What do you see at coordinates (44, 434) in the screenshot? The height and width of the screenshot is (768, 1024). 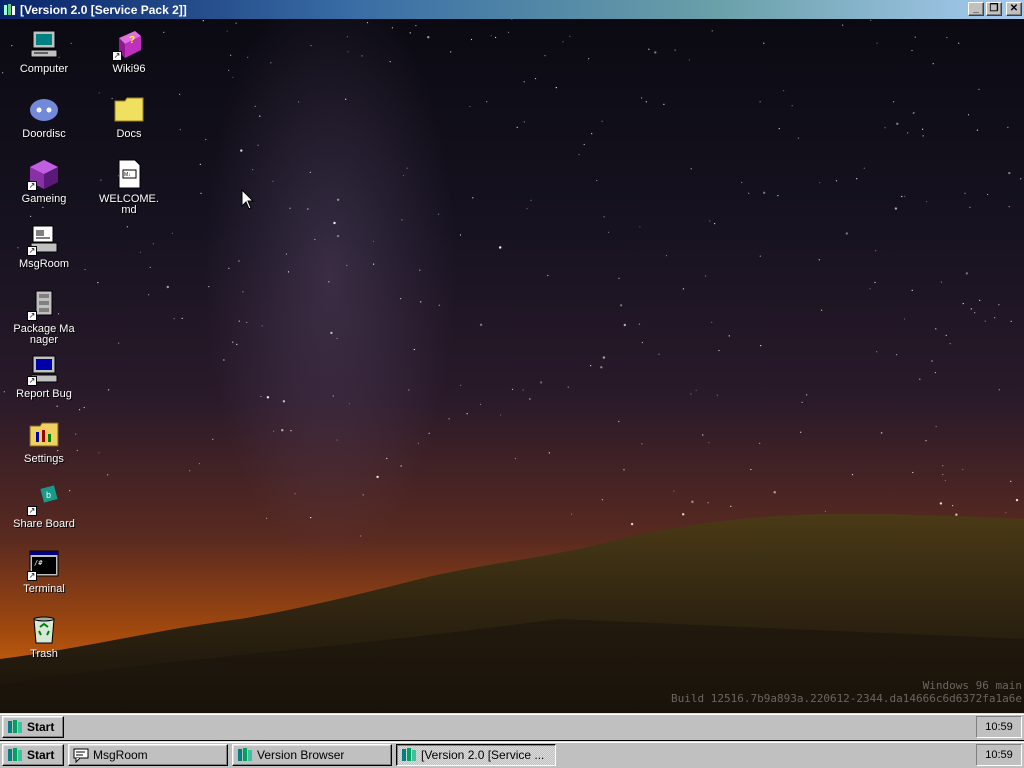 I see `settings-folder-icon` at bounding box center [44, 434].